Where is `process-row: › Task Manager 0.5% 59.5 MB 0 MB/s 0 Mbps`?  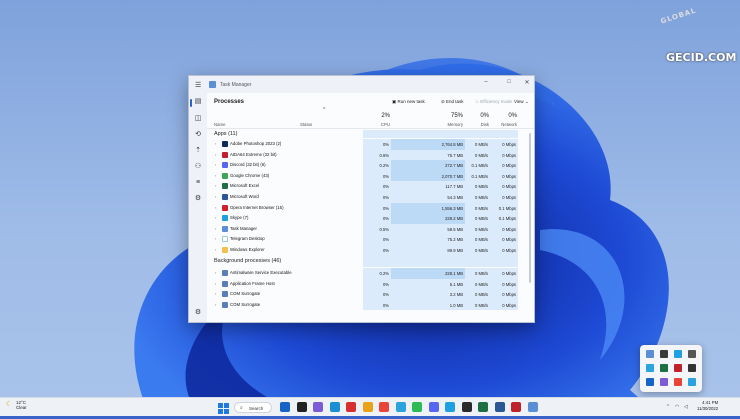 process-row: › Task Manager 0.5% 59.5 MB 0 MB/s 0 Mbps is located at coordinates (367, 229).